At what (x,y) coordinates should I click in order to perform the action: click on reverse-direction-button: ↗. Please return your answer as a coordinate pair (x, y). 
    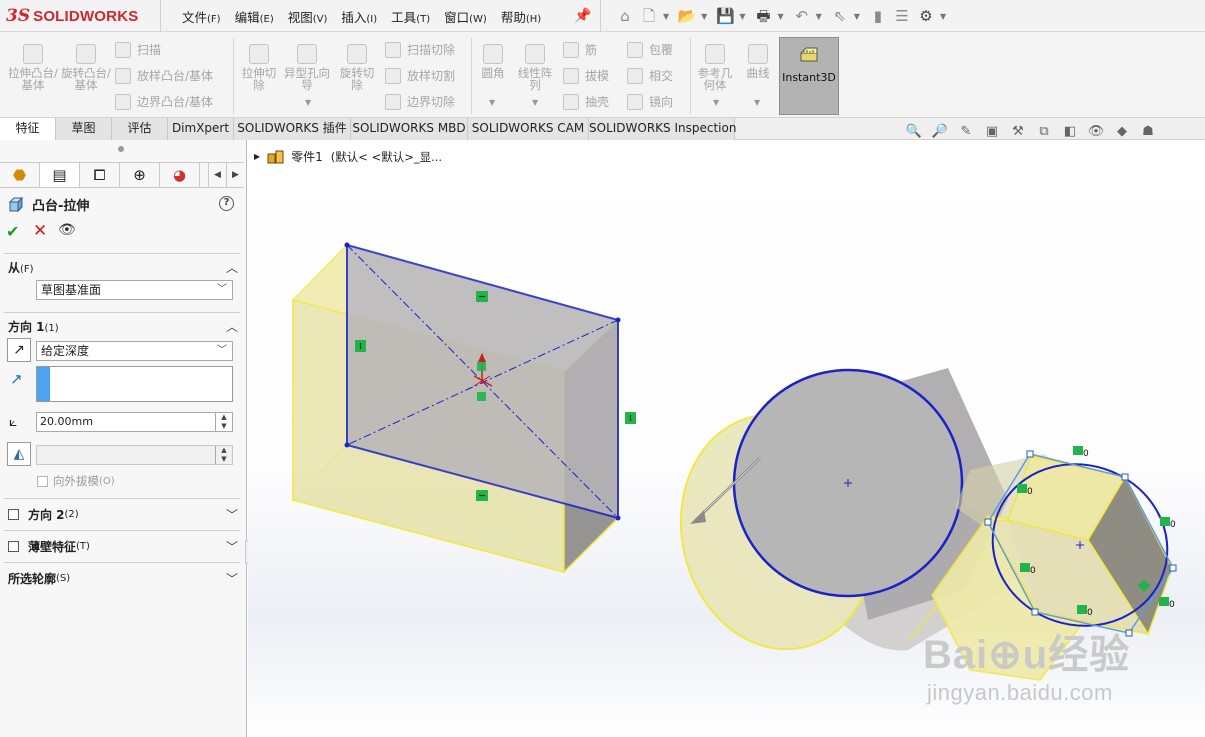
    Looking at the image, I should click on (19, 350).